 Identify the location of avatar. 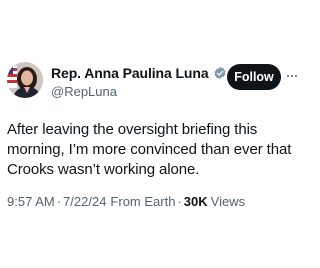
(25, 80).